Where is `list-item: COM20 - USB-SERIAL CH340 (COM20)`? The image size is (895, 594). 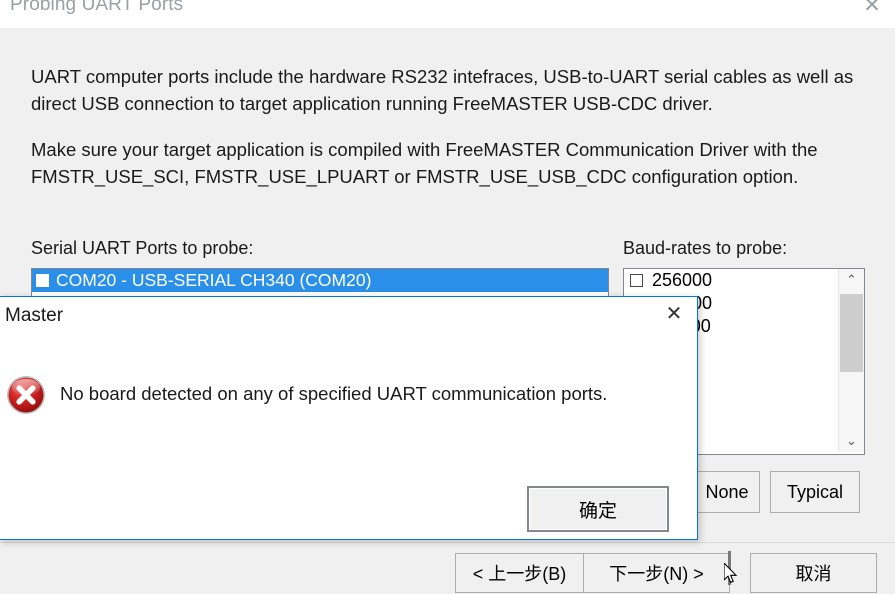
list-item: COM20 - USB-SERIAL CH340 (COM20) is located at coordinates (320, 280).